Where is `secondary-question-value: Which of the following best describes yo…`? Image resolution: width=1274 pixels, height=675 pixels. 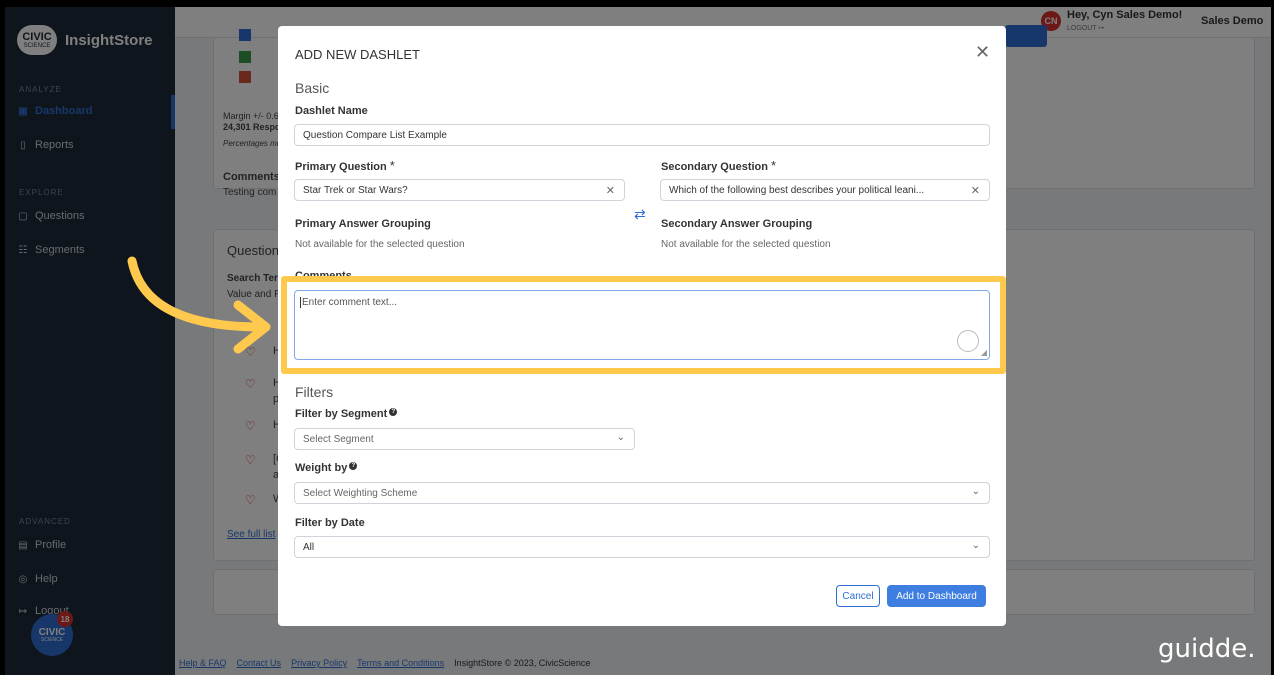
secondary-question-value: Which of the following best describes yo… is located at coordinates (797, 190).